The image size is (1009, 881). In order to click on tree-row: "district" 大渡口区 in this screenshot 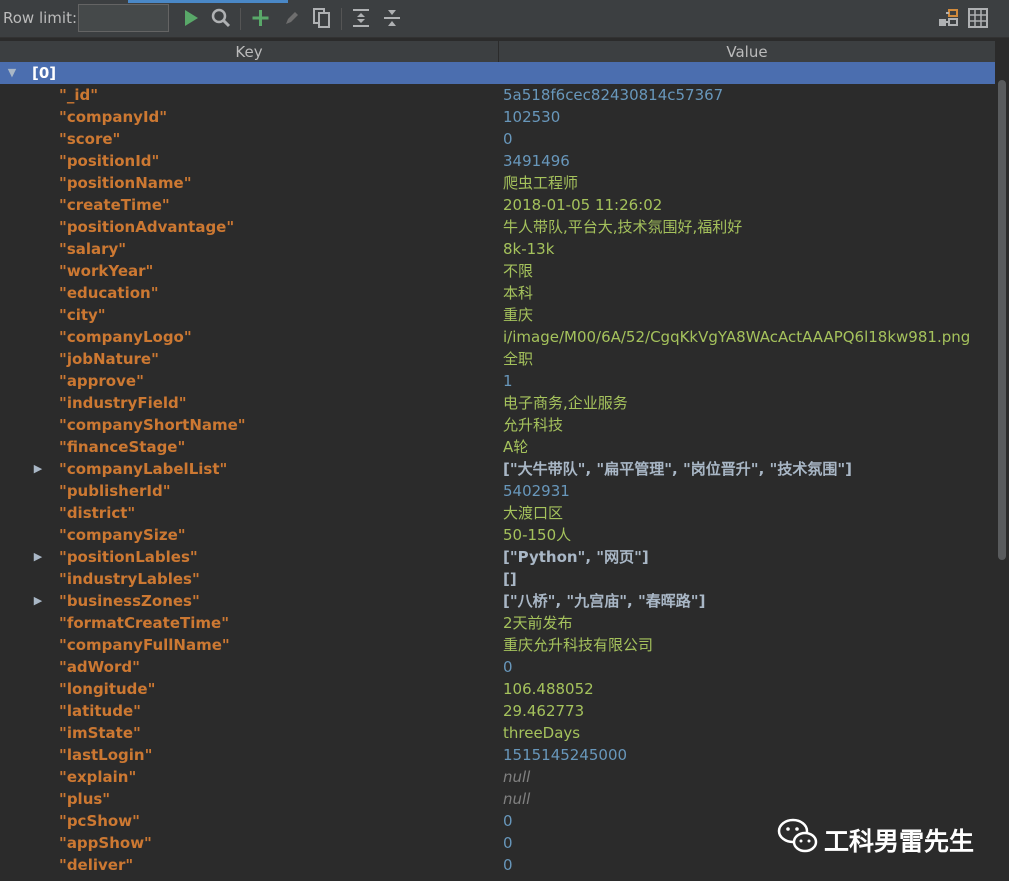, I will do `click(497, 513)`.